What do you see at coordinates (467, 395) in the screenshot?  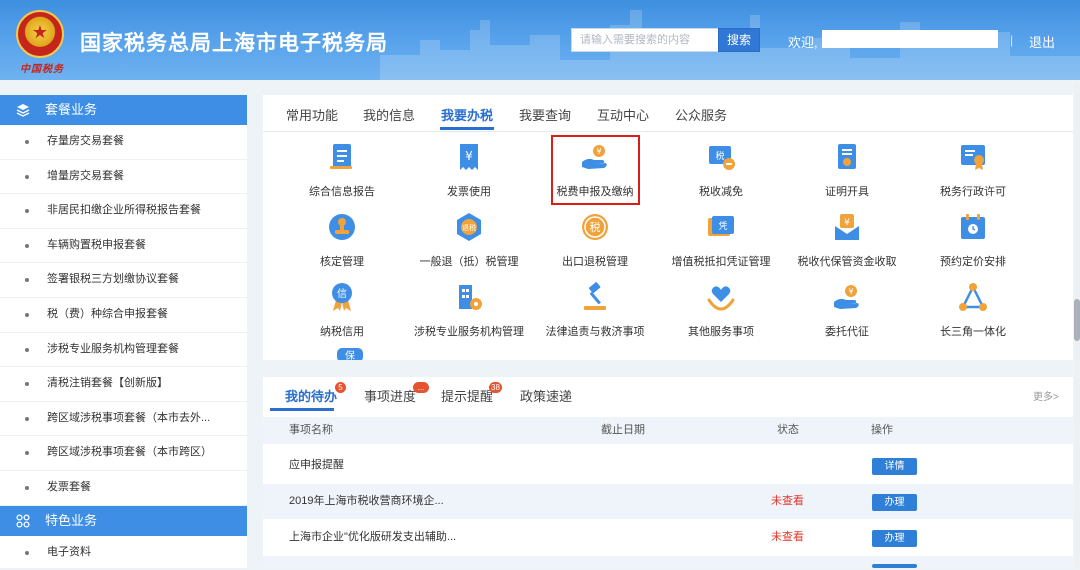 I see `tab-reminders: 提示提醒` at bounding box center [467, 395].